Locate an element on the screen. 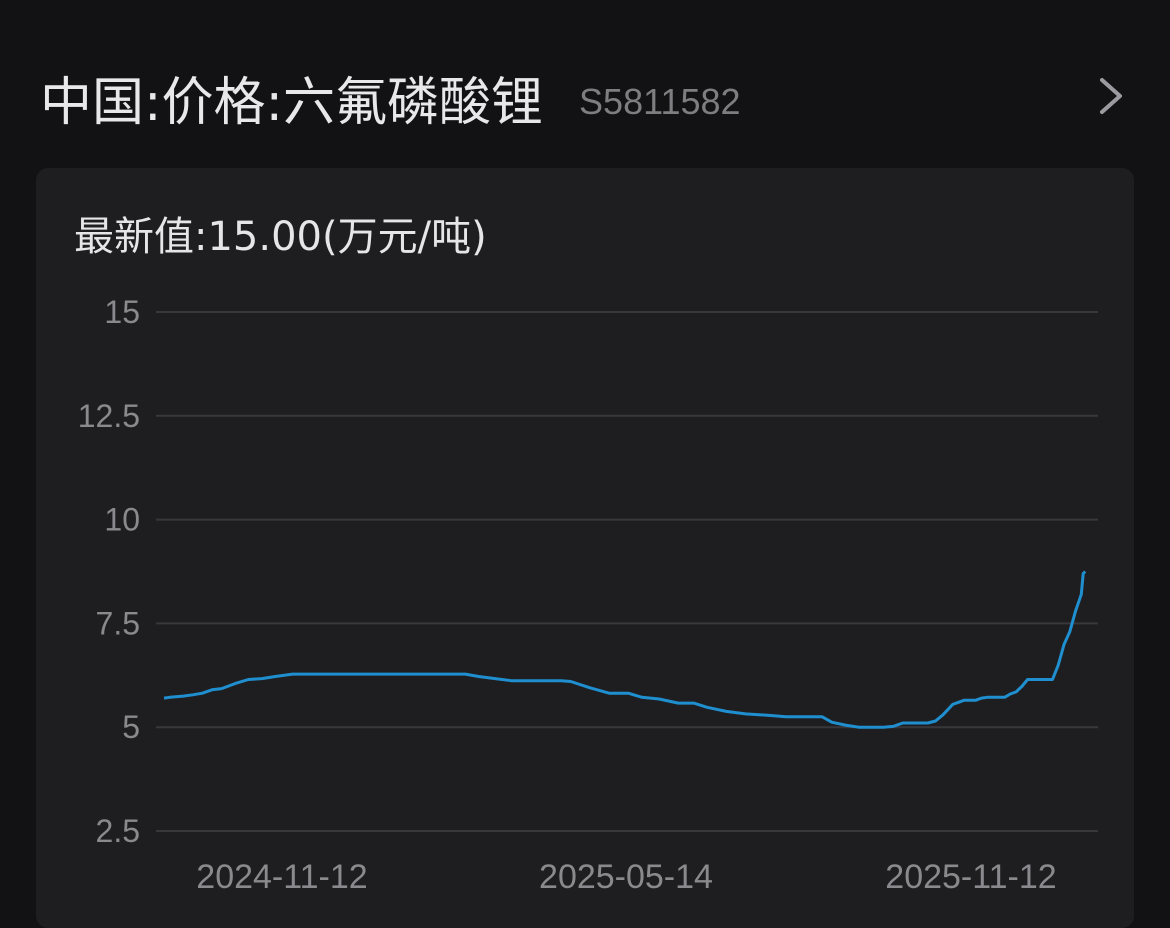 Image resolution: width=1170 pixels, height=928 pixels. y-tick-label: 5 is located at coordinates (131, 727).